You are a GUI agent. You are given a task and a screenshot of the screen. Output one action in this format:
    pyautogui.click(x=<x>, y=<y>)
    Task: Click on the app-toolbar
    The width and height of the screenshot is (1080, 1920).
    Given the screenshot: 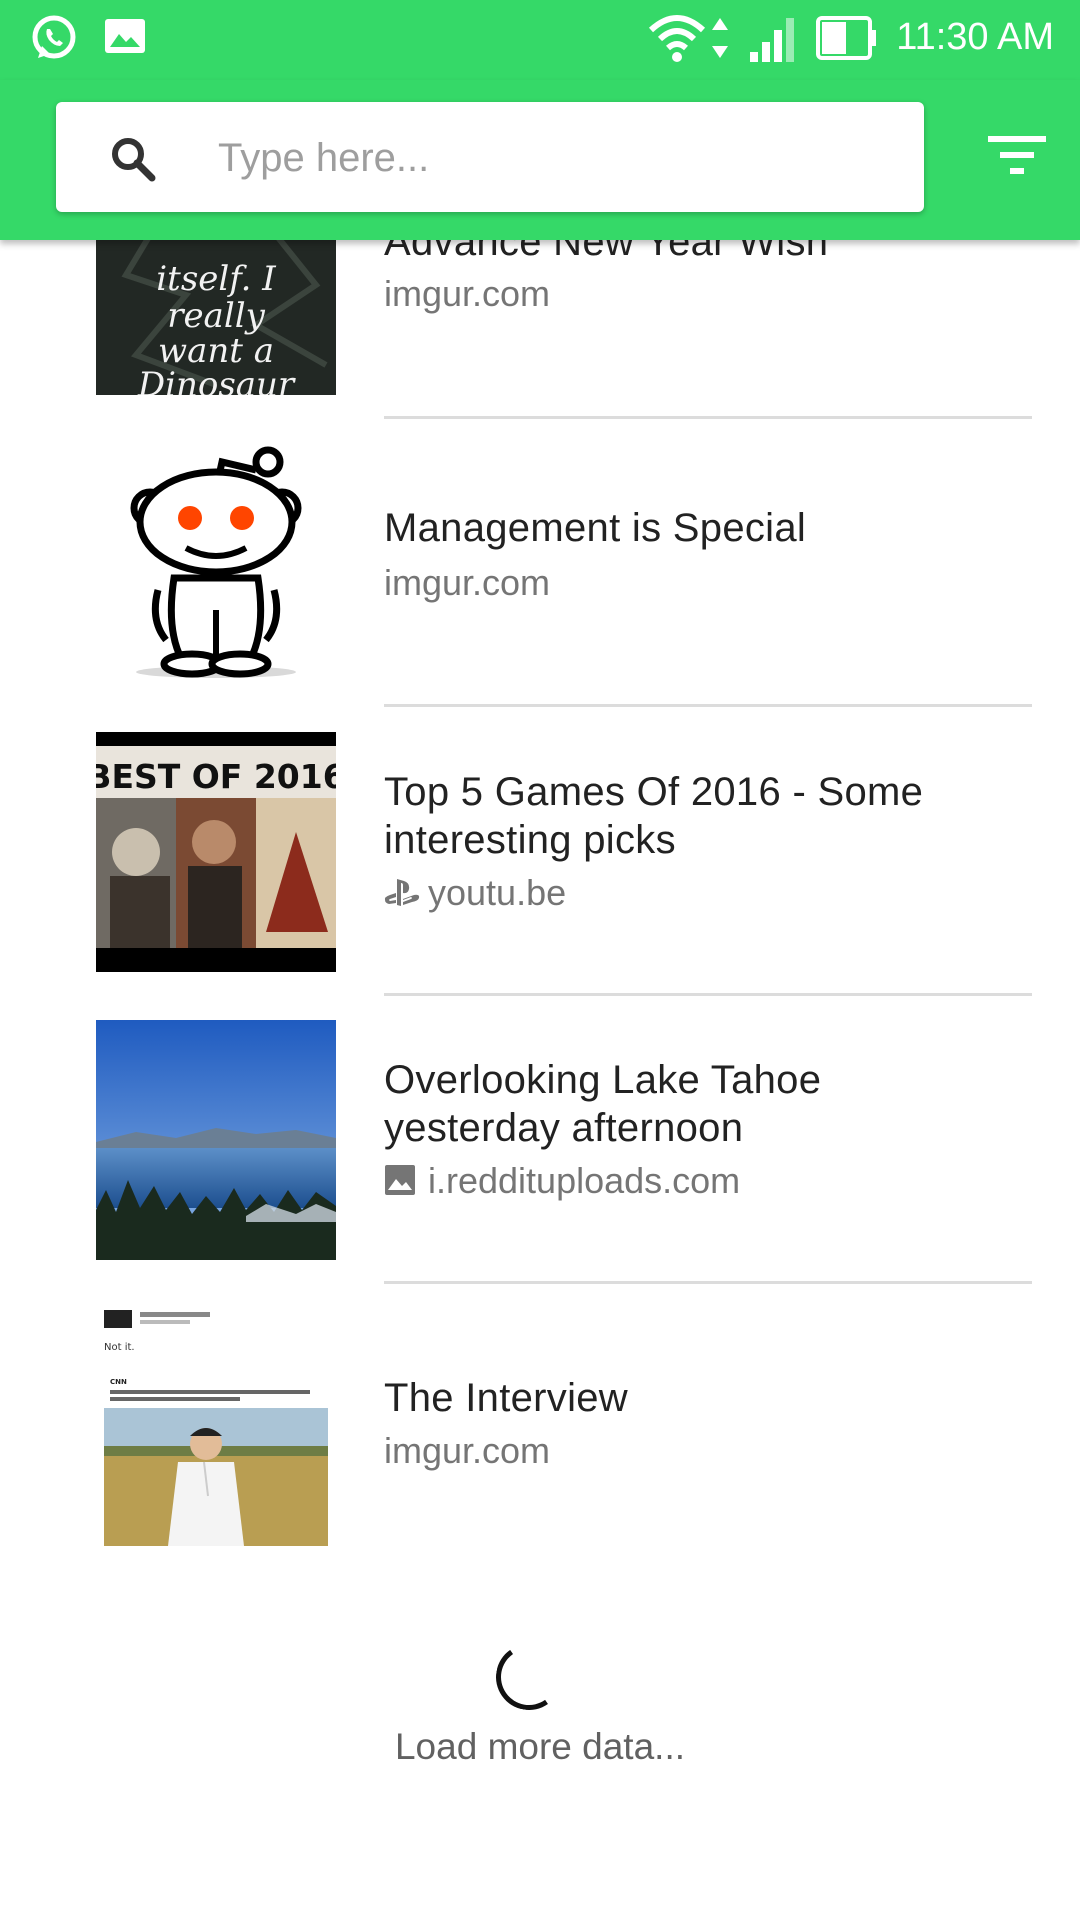 What is the action you would take?
    pyautogui.click(x=540, y=160)
    